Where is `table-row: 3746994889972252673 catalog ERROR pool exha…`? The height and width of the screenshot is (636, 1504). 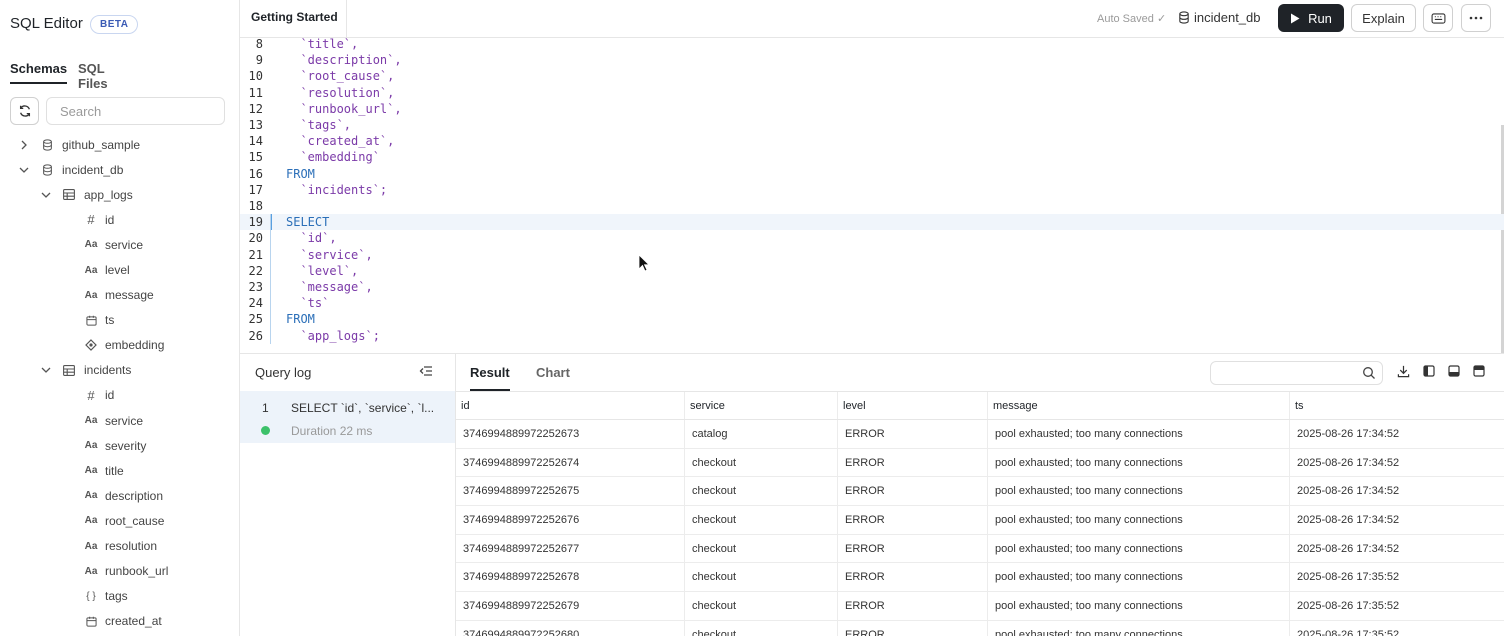 table-row: 3746994889972252673 catalog ERROR pool exha… is located at coordinates (980, 434).